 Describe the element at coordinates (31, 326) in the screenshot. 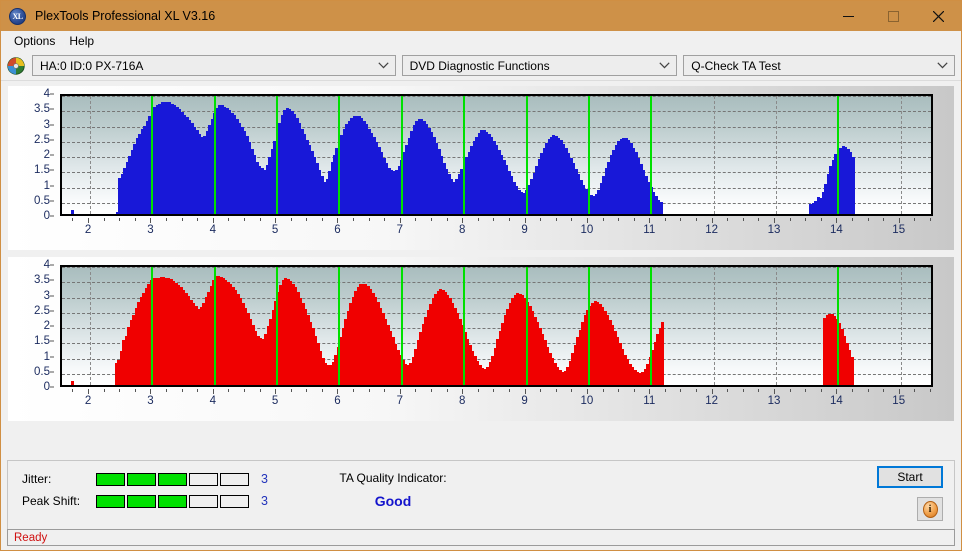

I see `peak-shift-chart-y-axis: 0 0.5 1 1.5 2 2.5 3 3.5 4` at that location.